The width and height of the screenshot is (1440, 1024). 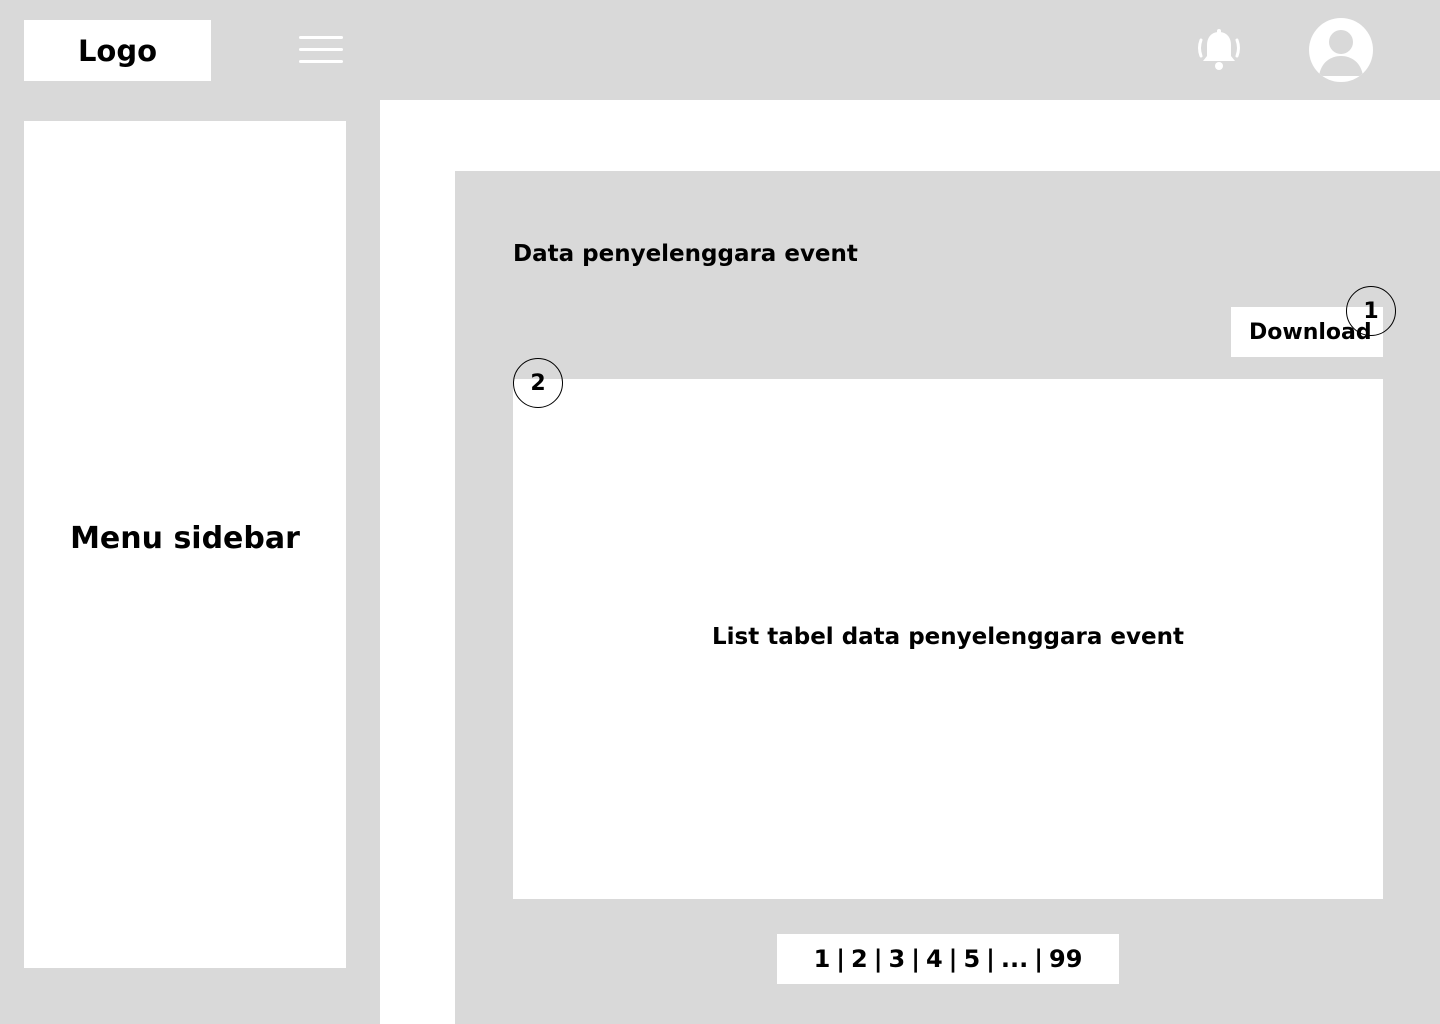 I want to click on pagination: 1 | 2 | 3 | 4 | 5 | ... | 99, so click(x=948, y=959).